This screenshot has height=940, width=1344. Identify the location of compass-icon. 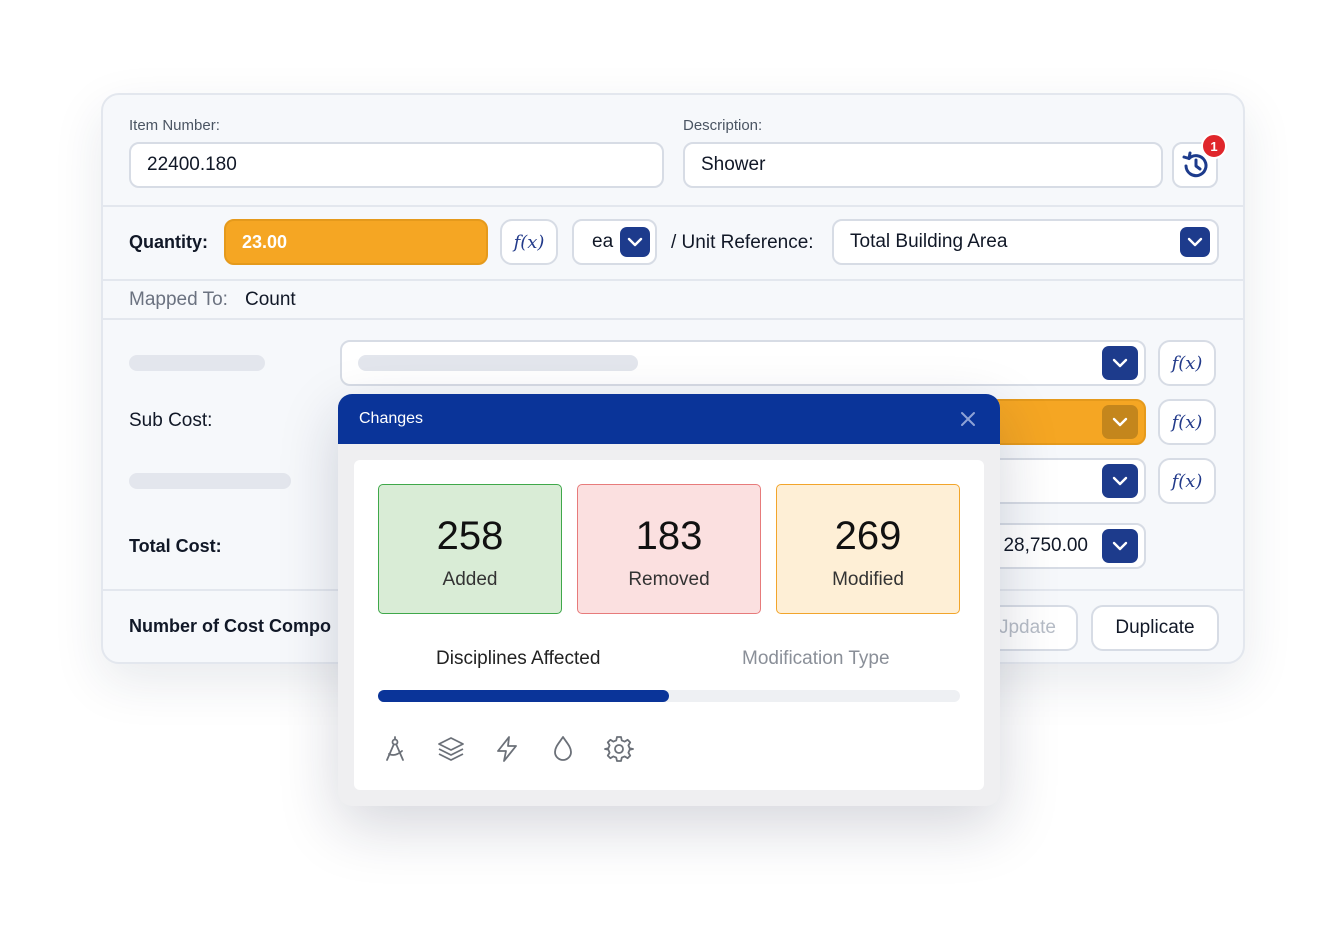
(395, 749).